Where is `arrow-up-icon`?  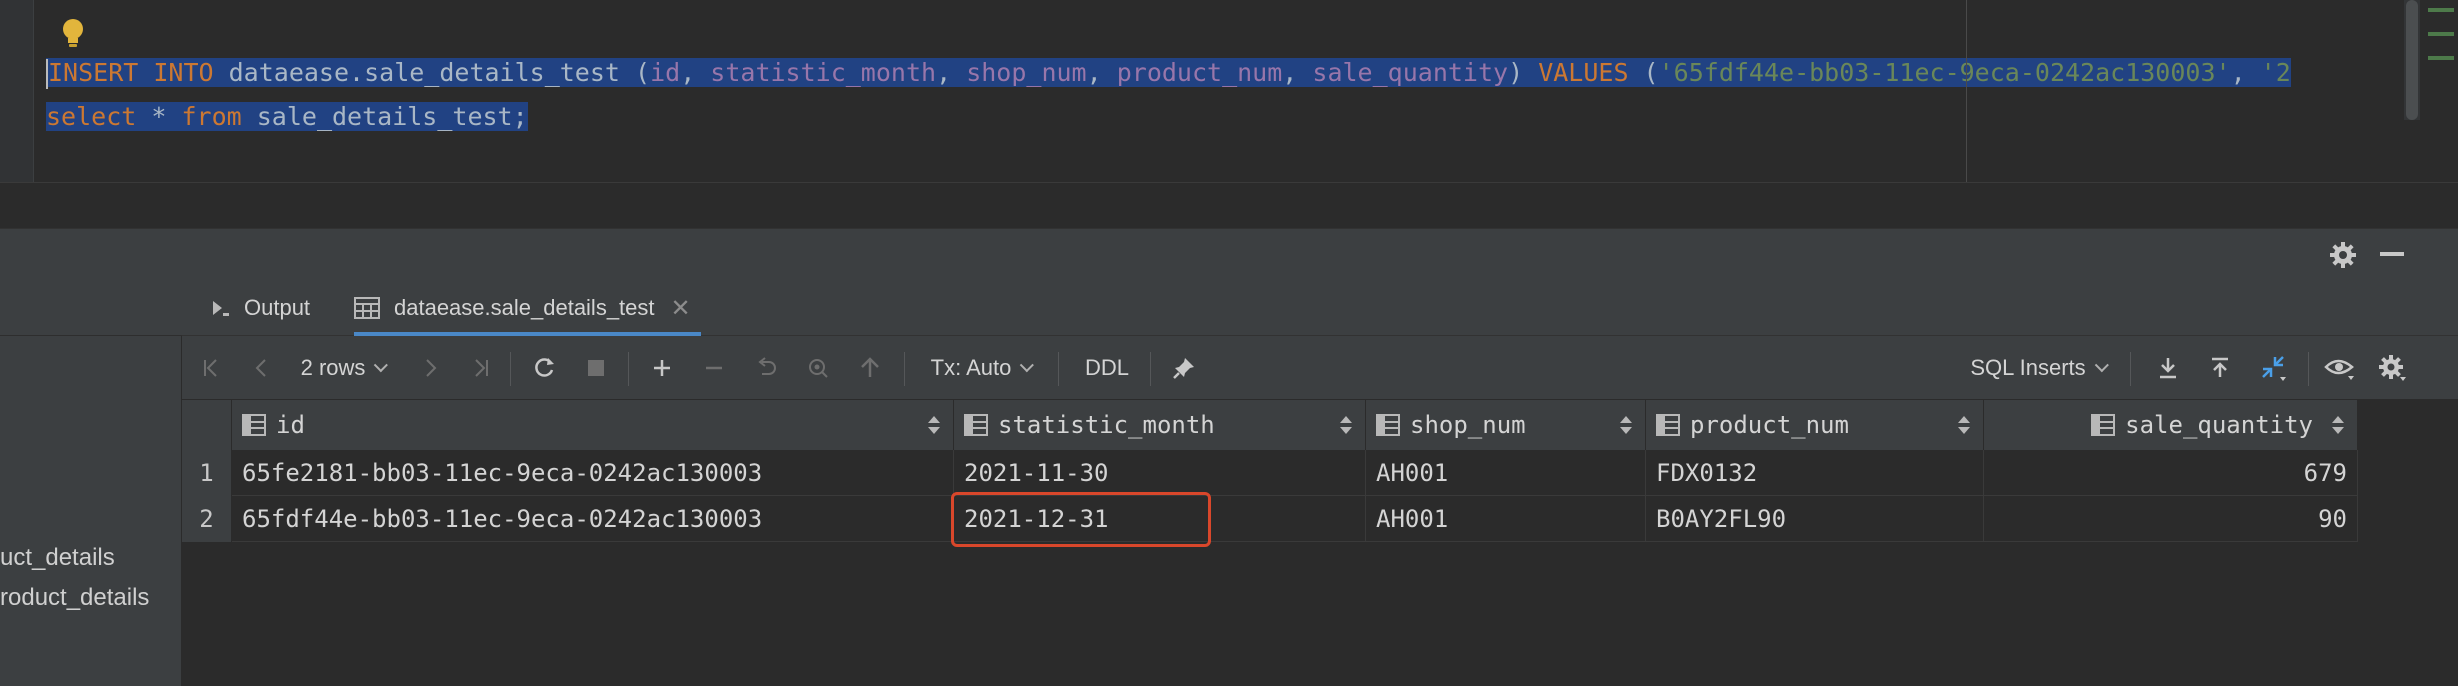
arrow-up-icon is located at coordinates (870, 367).